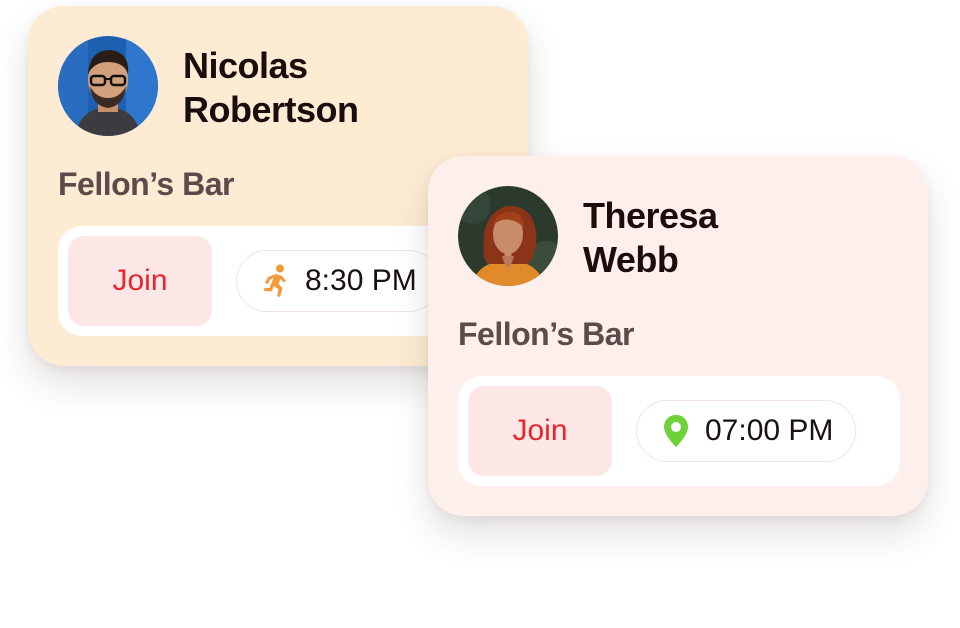  I want to click on action-panel: Join 07:00 PM, so click(679, 431).